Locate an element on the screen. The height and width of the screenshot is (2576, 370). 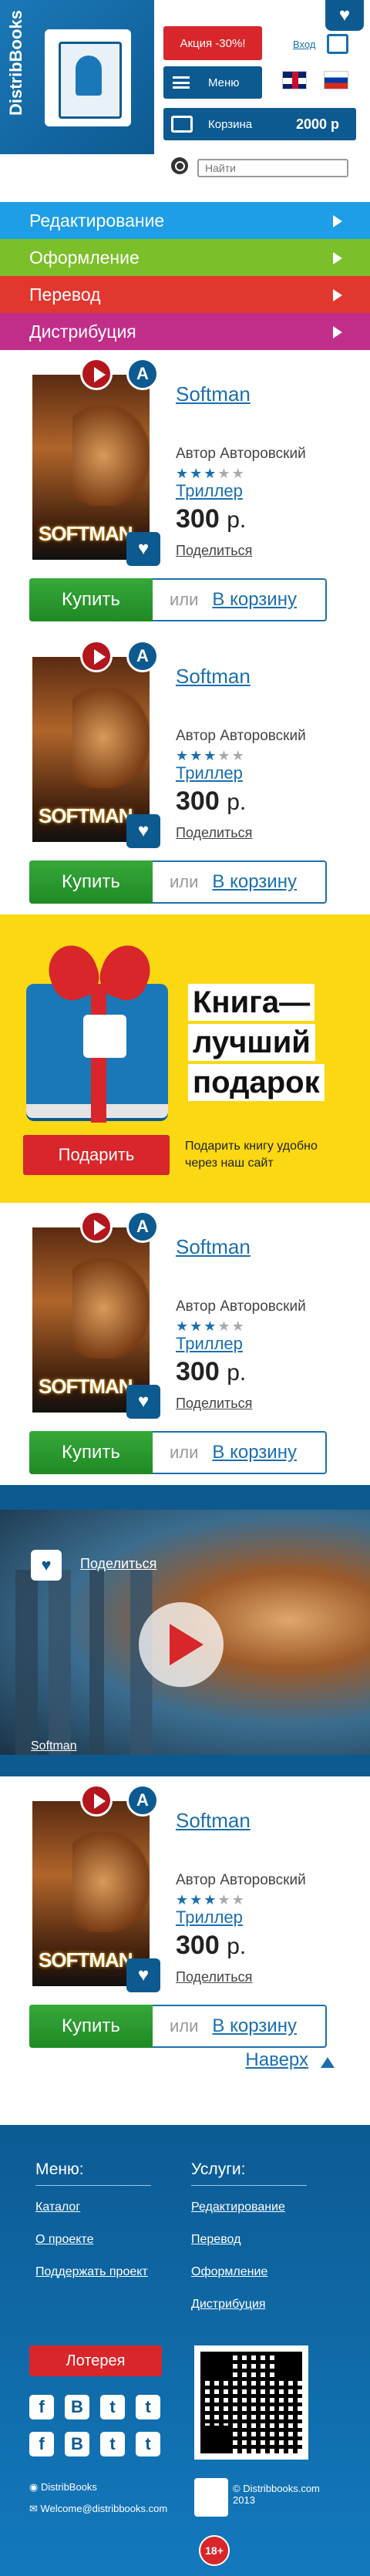
login-icon is located at coordinates (338, 44).